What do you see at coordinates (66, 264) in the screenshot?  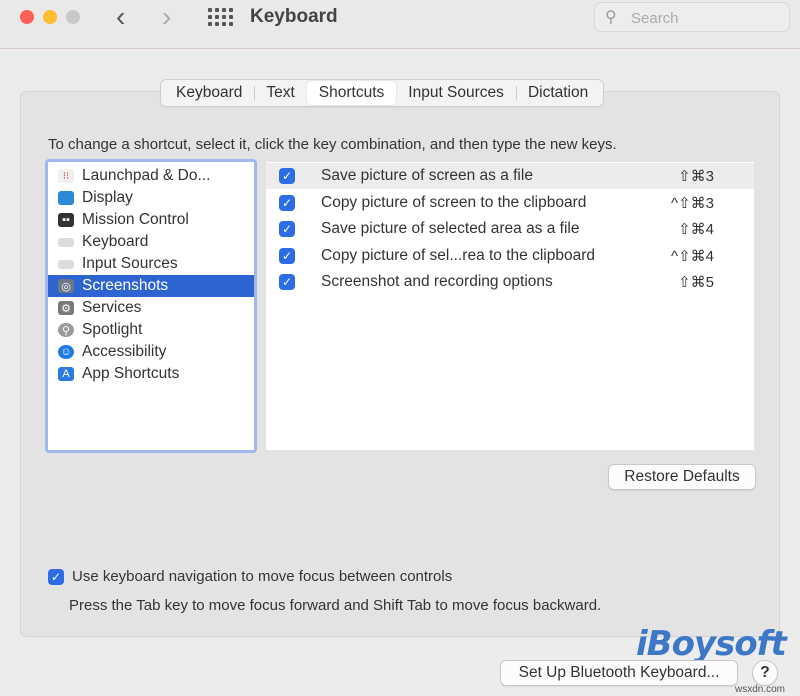 I see `input-sources-icon` at bounding box center [66, 264].